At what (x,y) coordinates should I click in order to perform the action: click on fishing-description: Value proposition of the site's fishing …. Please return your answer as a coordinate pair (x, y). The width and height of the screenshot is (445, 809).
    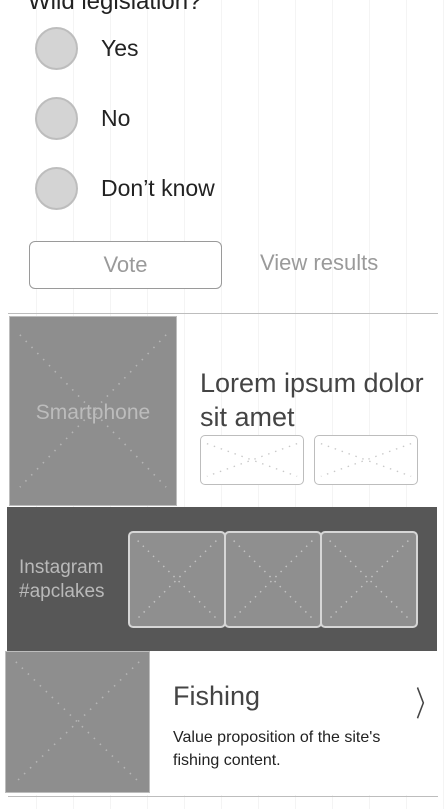
    Looking at the image, I should click on (277, 749).